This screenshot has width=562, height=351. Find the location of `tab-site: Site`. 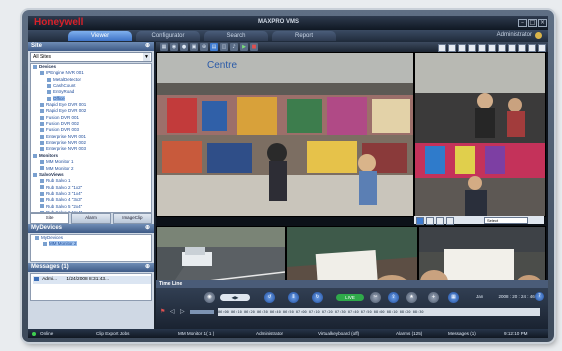

tab-site: Site is located at coordinates (50, 218).